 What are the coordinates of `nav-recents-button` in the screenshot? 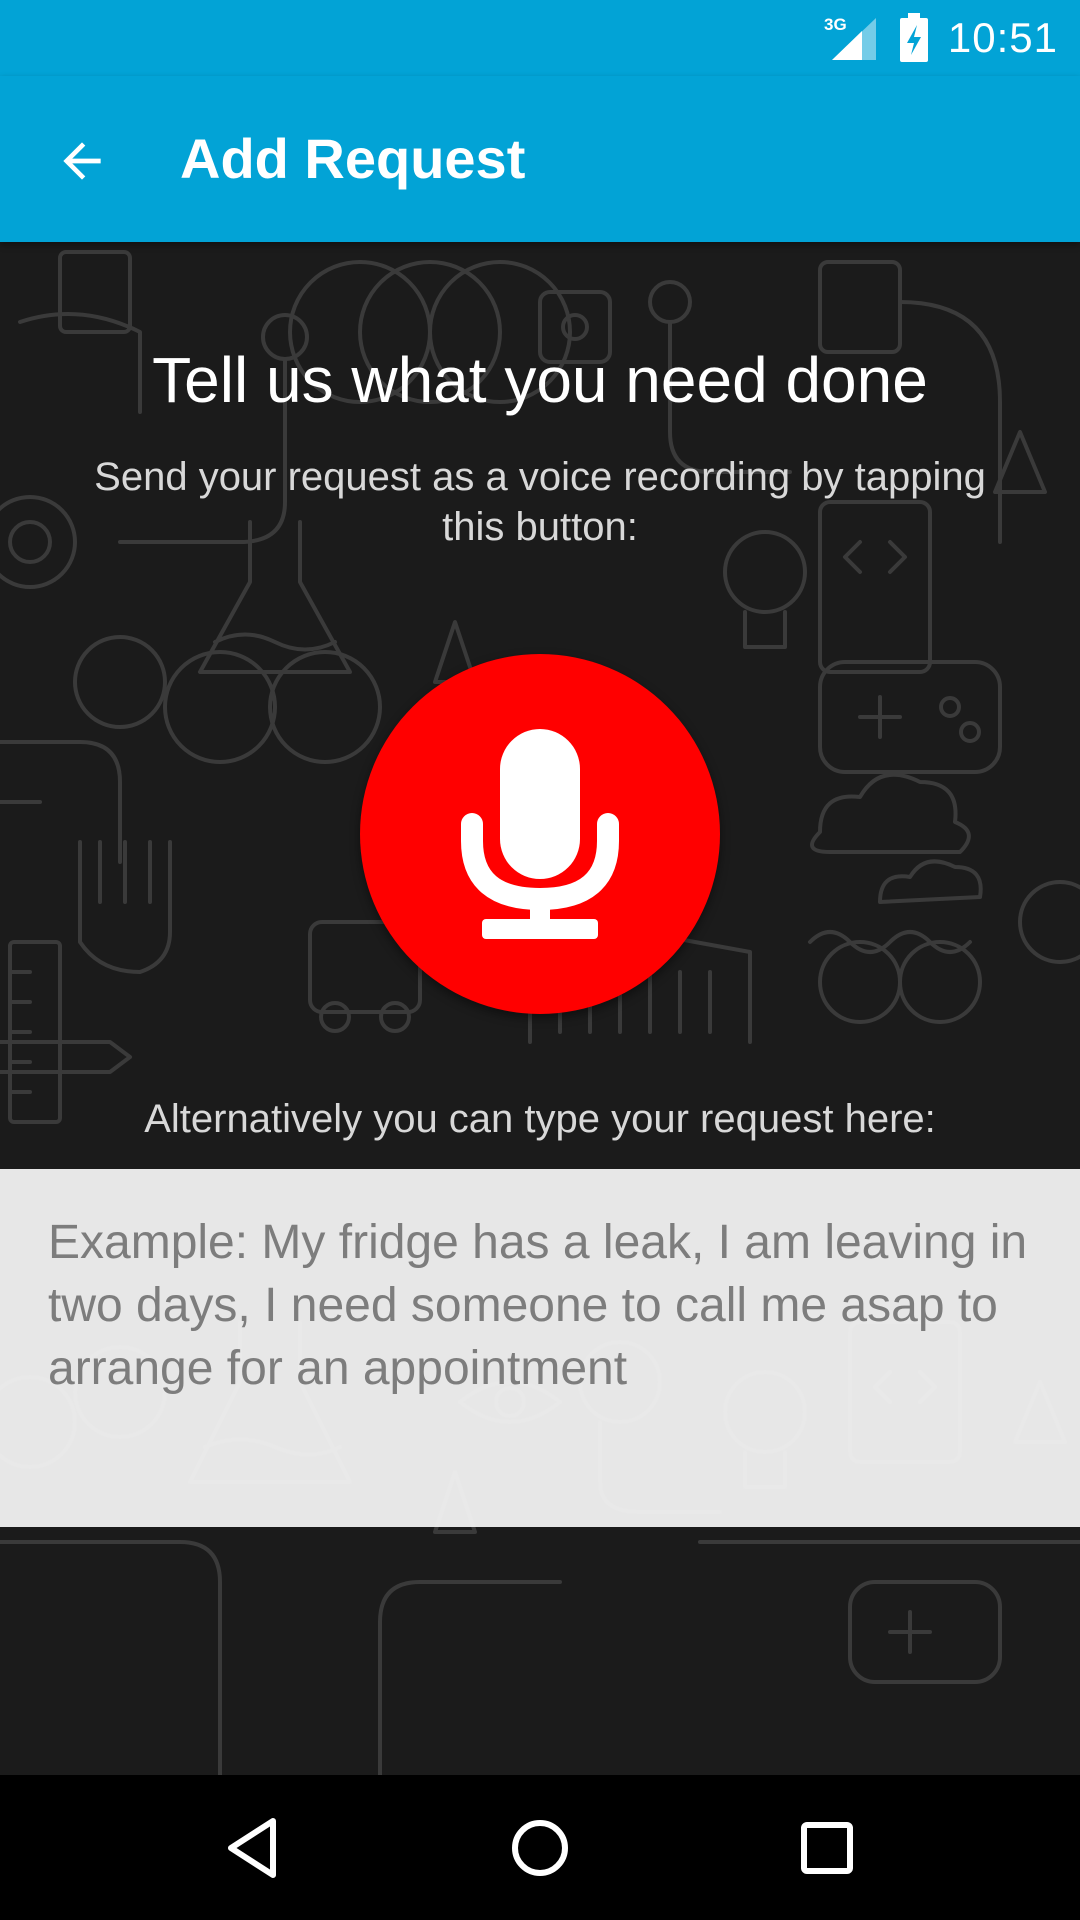 It's located at (827, 1848).